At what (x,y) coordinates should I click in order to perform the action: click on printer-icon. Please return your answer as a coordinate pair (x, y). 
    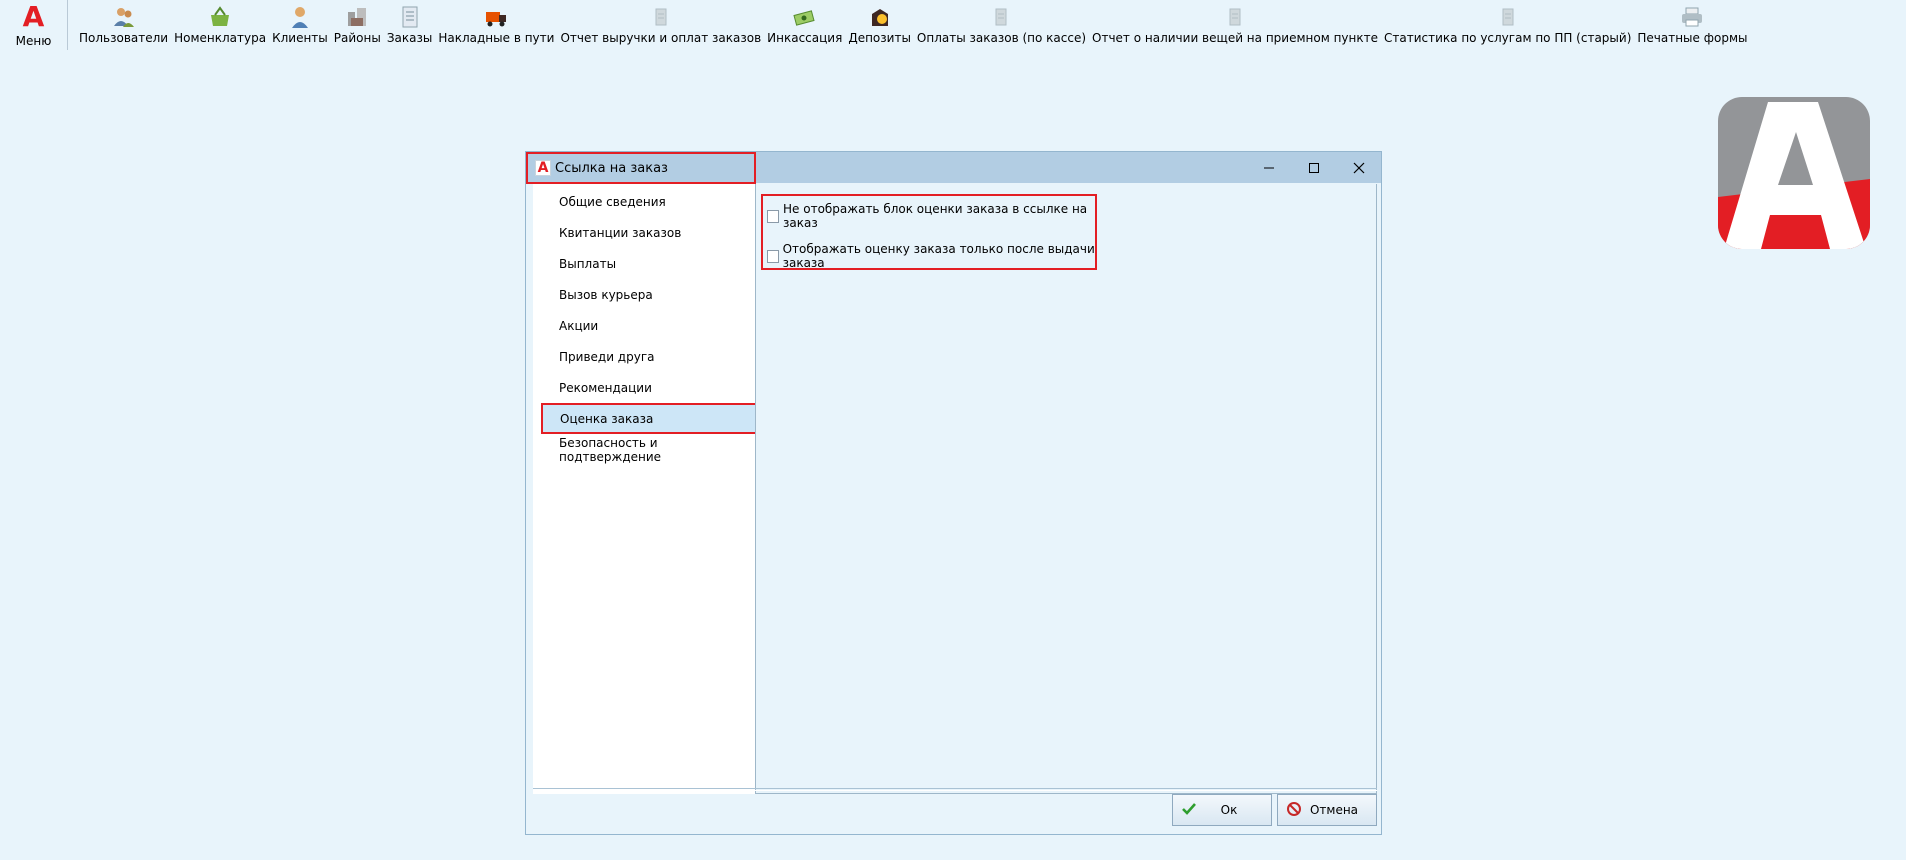
    Looking at the image, I should click on (1692, 17).